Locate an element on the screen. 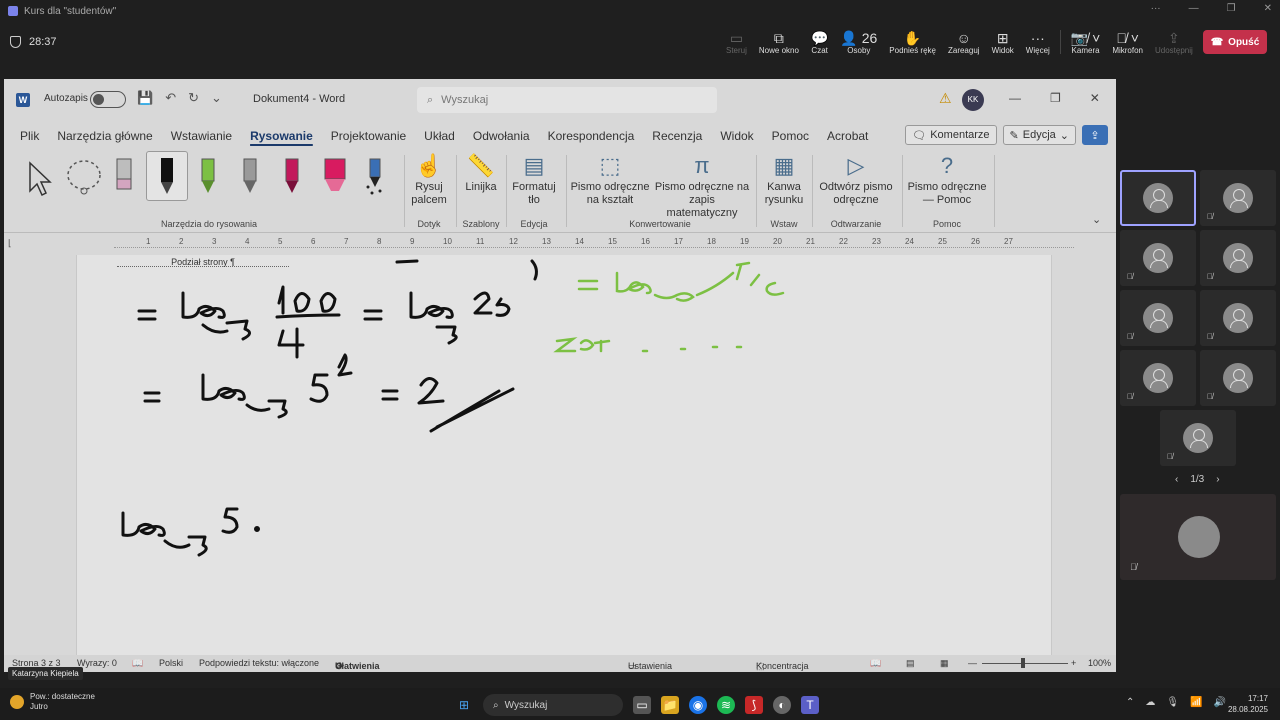 The width and height of the screenshot is (1280, 720). undo-icon: ↶ is located at coordinates (170, 98).